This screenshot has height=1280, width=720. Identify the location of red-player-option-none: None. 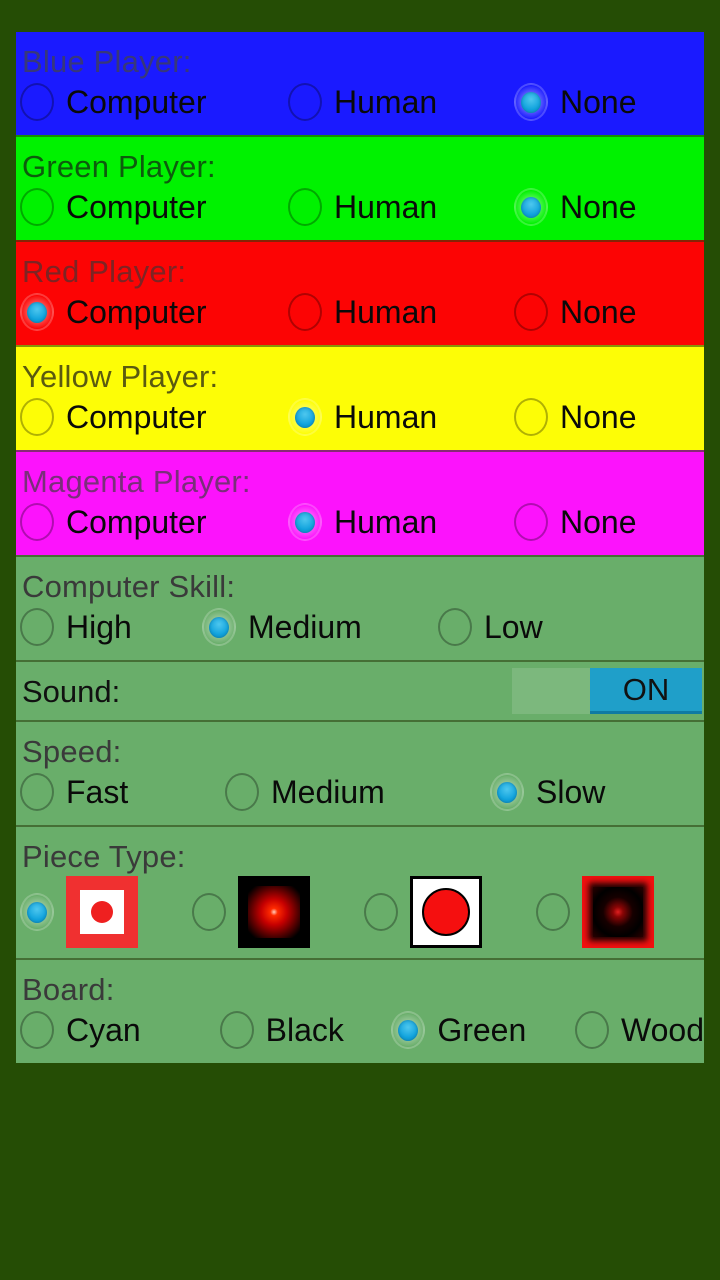
(575, 312).